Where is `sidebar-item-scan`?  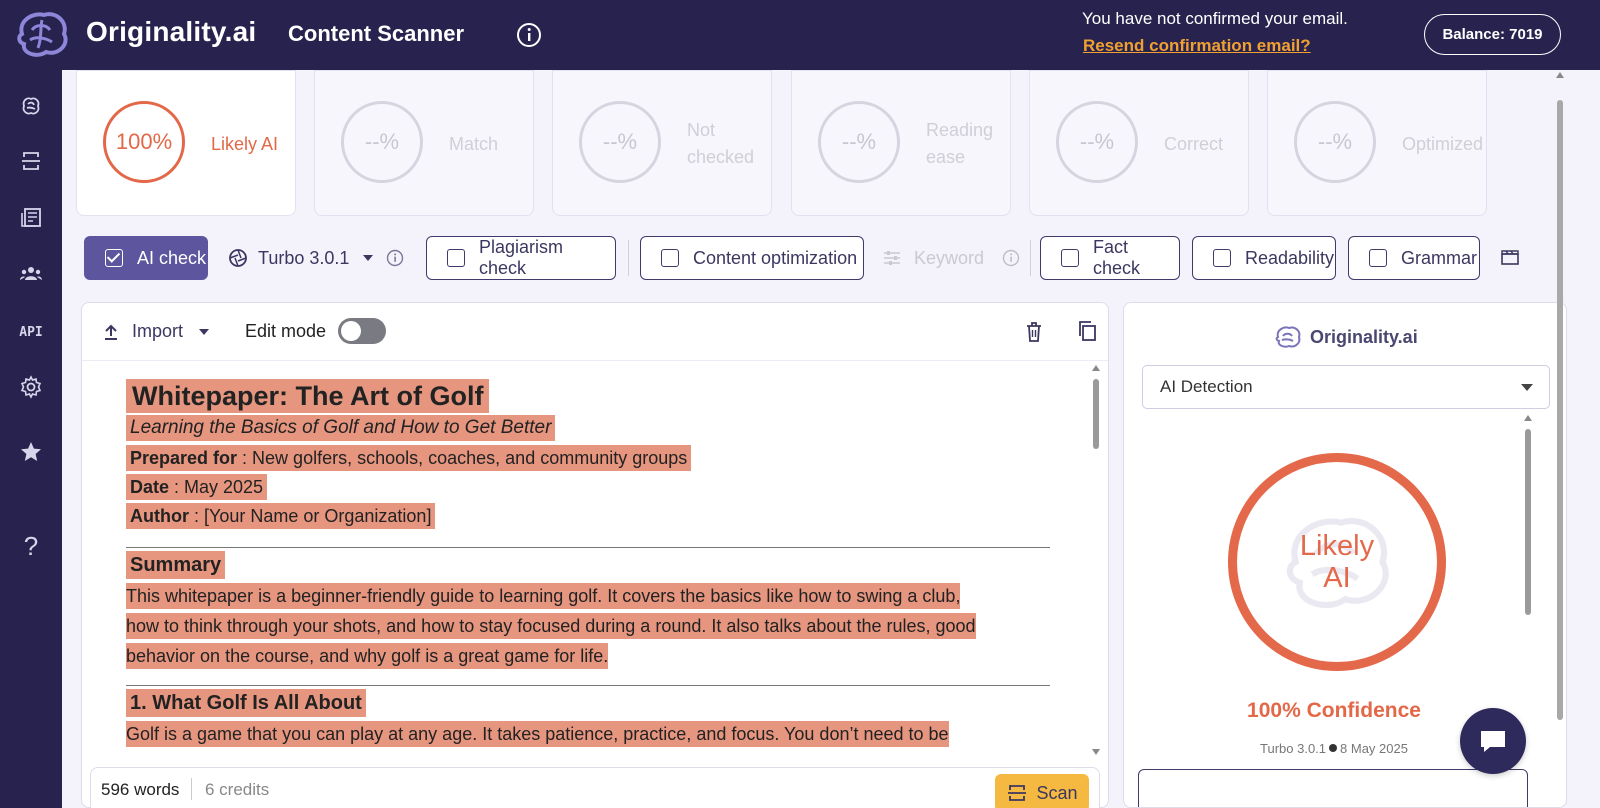 sidebar-item-scan is located at coordinates (31, 161).